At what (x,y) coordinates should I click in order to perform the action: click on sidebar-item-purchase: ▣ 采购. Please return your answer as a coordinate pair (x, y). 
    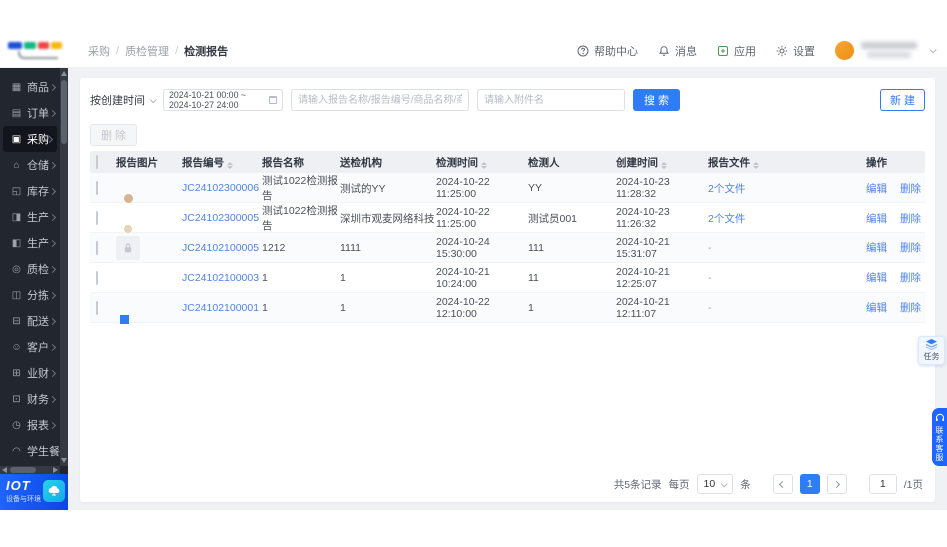
    Looking at the image, I should click on (30, 139).